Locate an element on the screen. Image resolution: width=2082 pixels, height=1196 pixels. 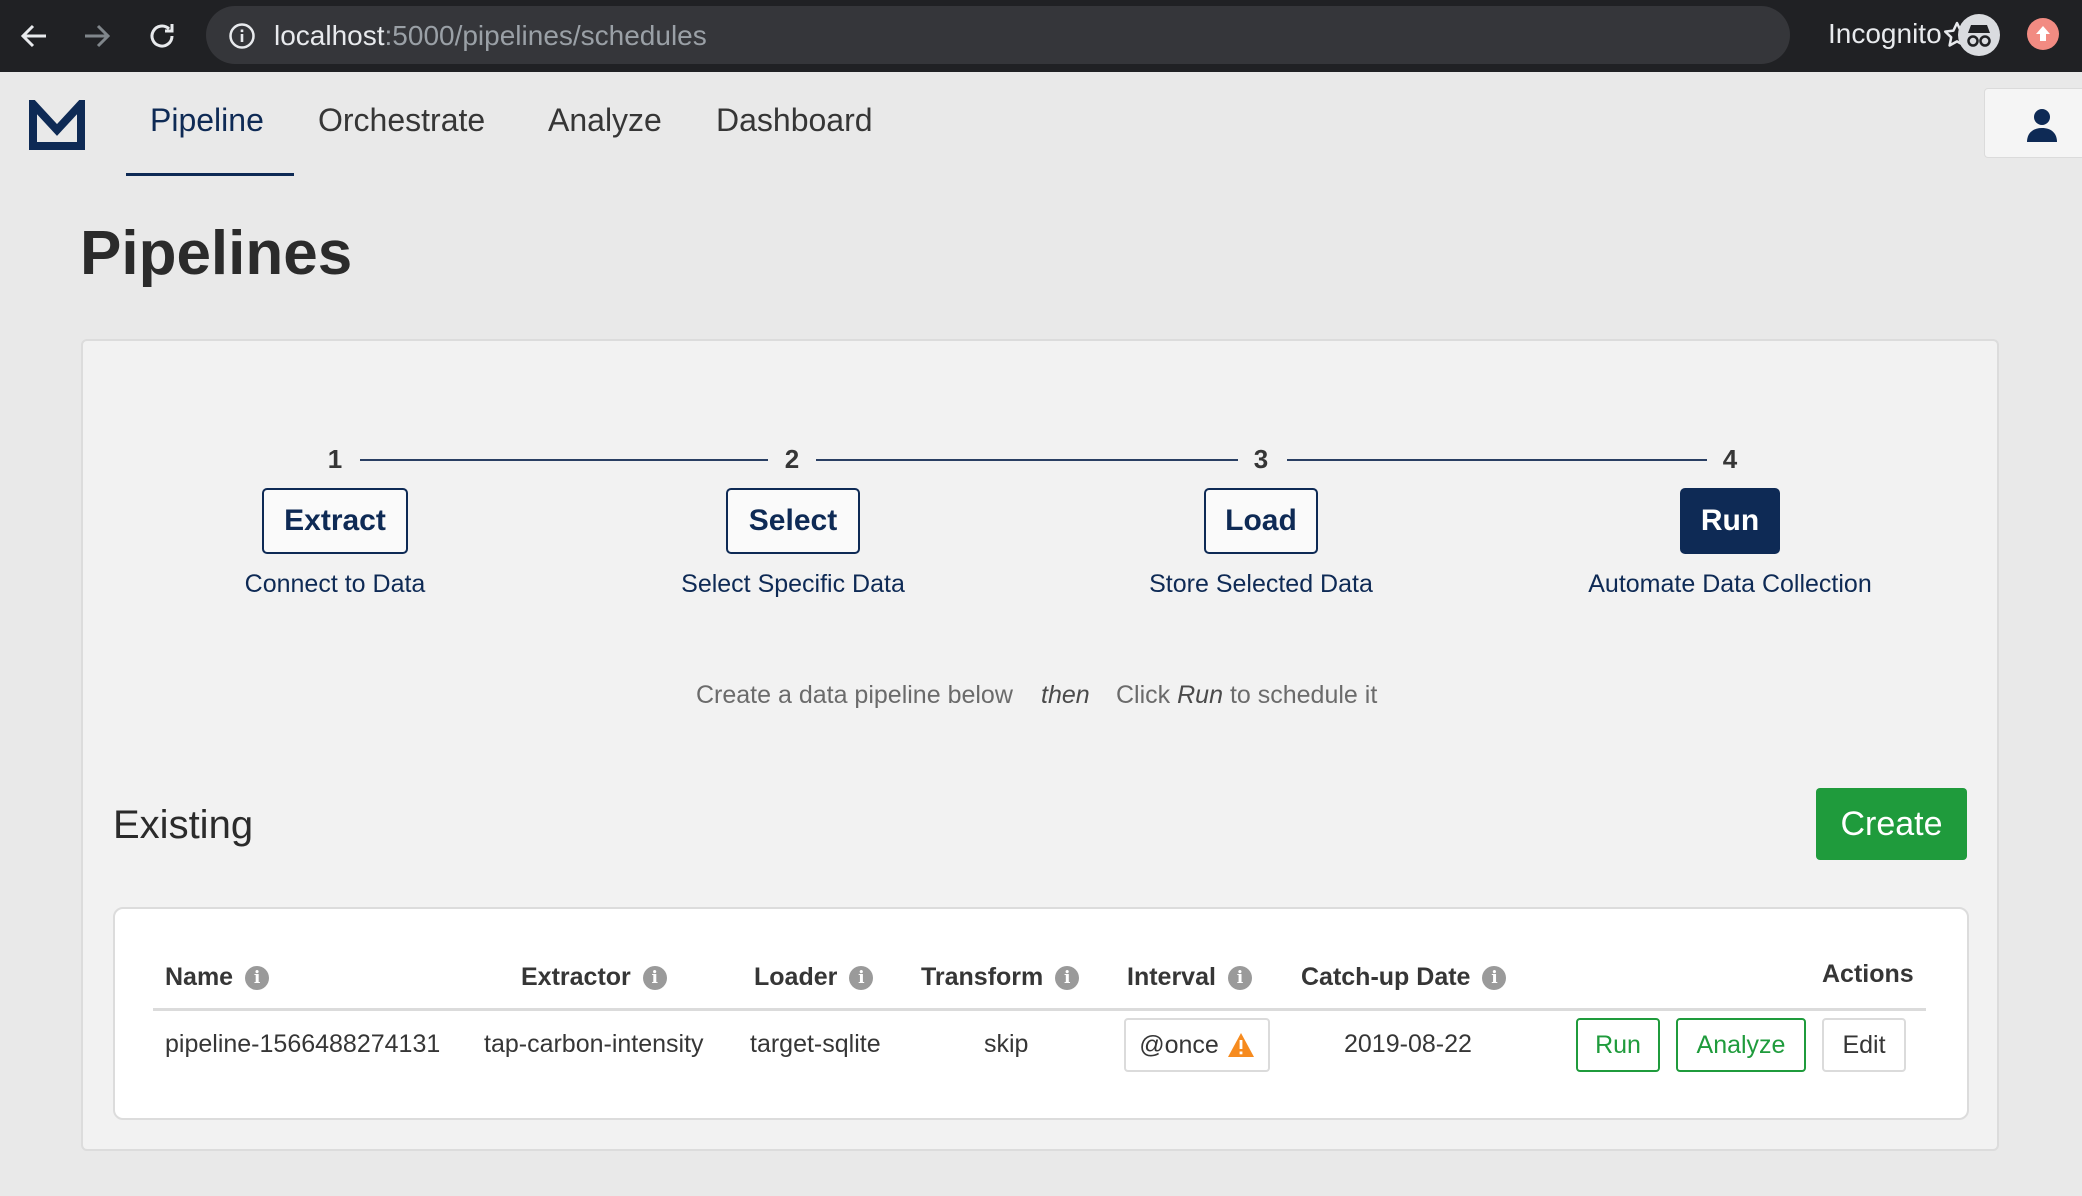
column-header-transform: Transform i is located at coordinates (1000, 977).